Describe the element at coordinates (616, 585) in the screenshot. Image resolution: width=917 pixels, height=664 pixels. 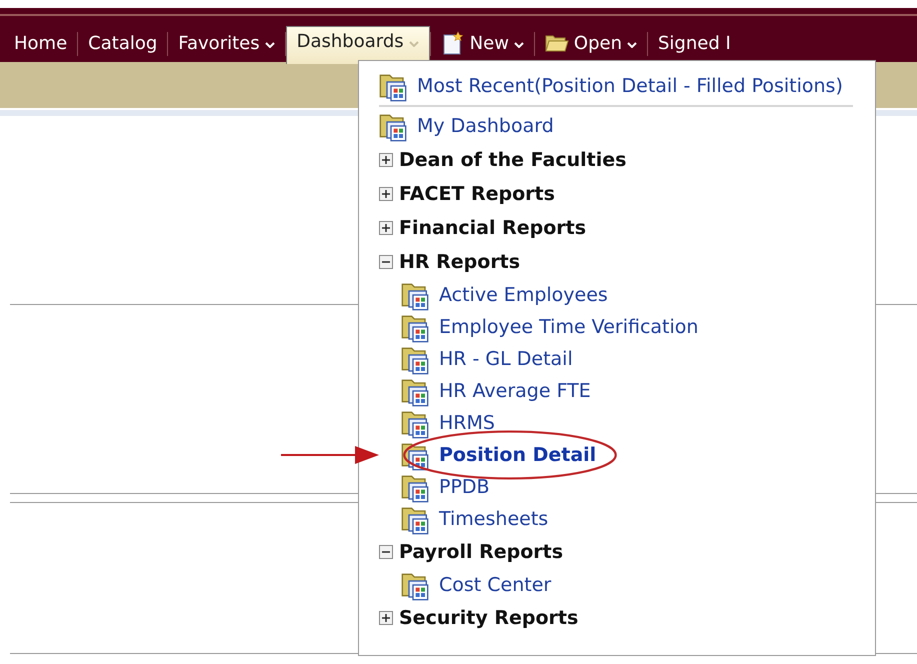
I see `menu-item: Cost Center` at that location.